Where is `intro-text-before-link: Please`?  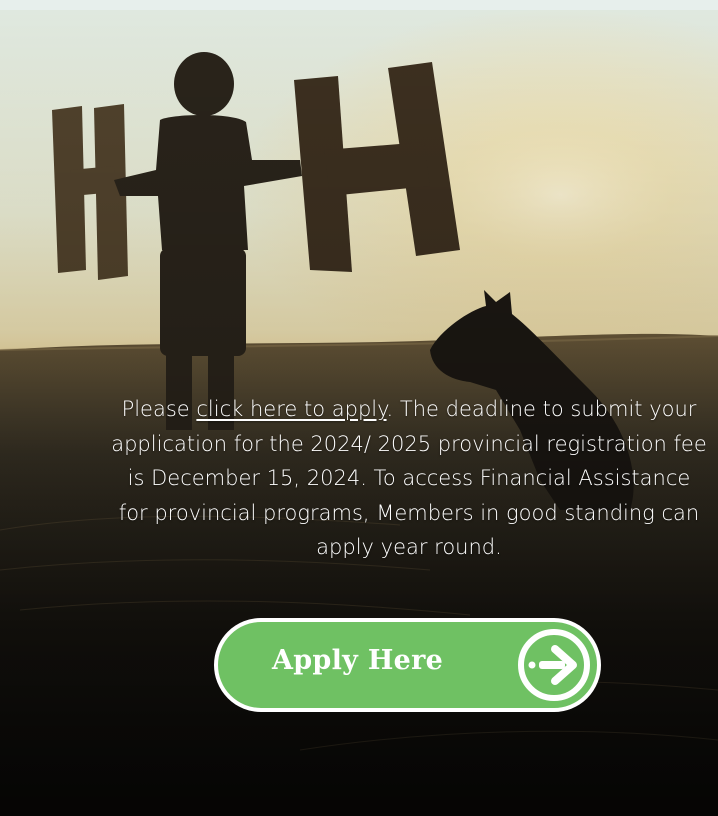 intro-text-before-link: Please is located at coordinates (159, 409).